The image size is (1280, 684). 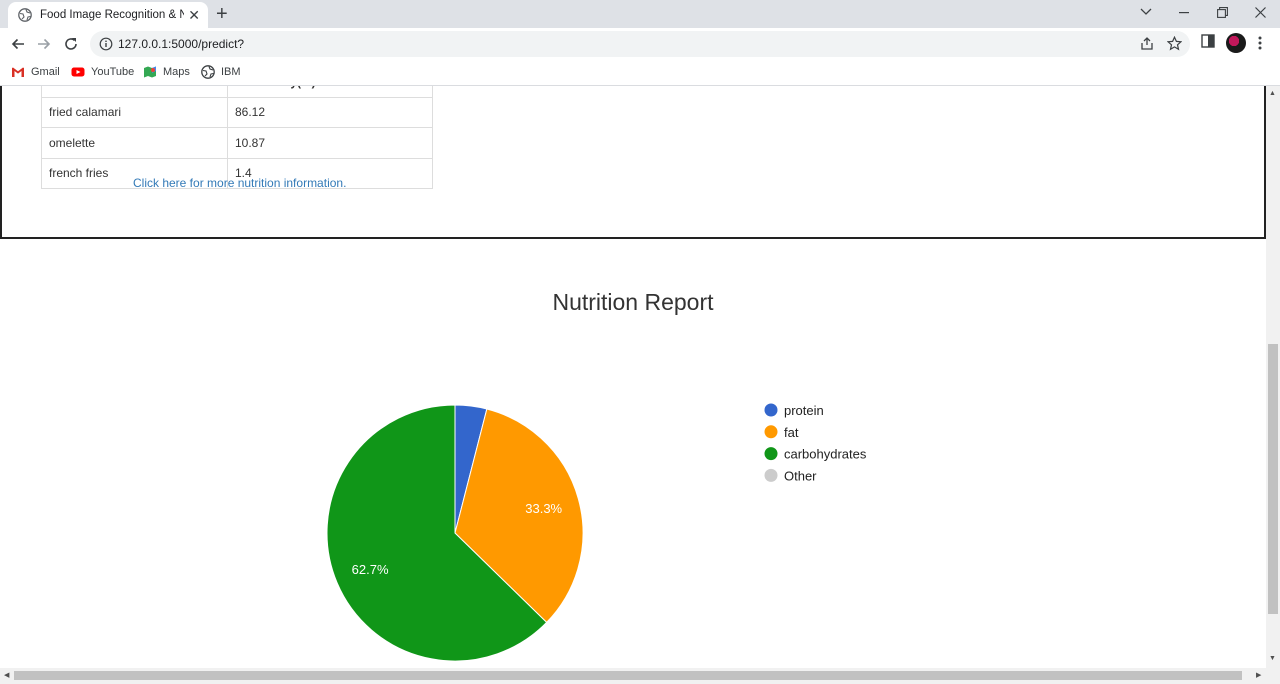 I want to click on forward-arrow-icon, so click(x=44, y=44).